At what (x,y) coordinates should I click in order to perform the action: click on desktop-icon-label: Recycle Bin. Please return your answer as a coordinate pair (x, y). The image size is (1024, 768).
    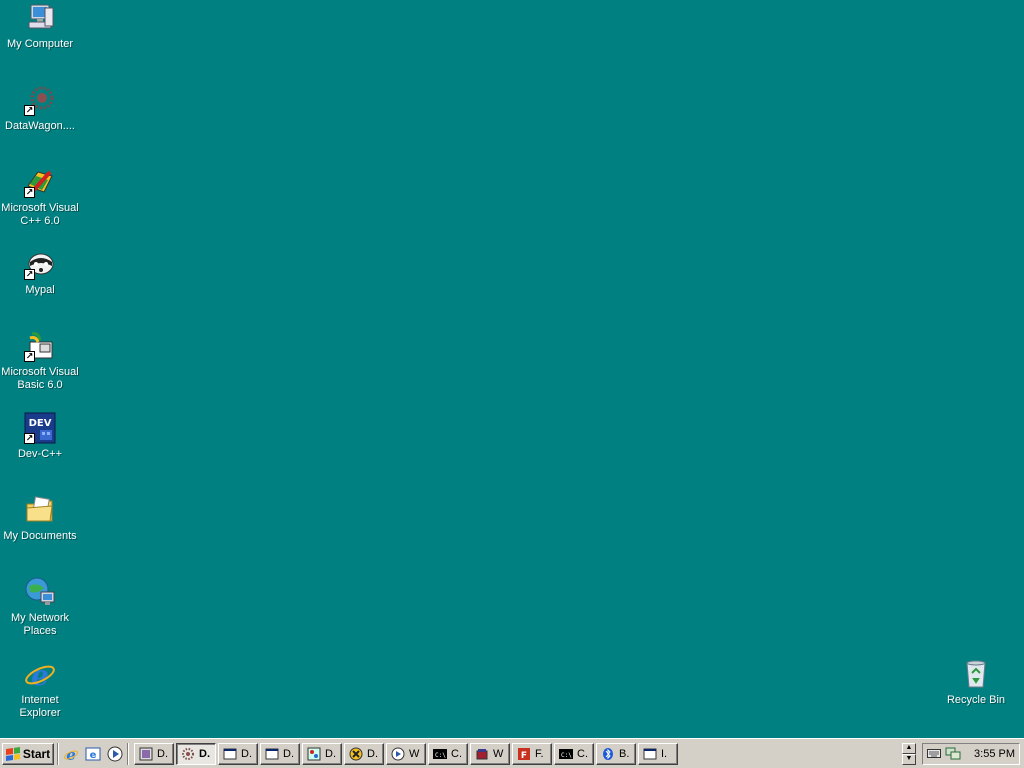
    Looking at the image, I should click on (976, 700).